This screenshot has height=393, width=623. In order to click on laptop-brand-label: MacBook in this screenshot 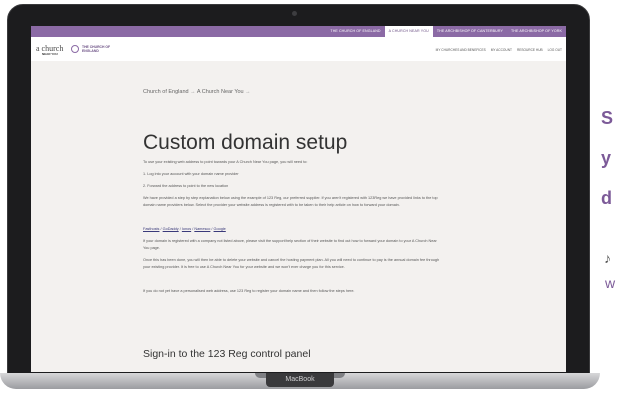, I will do `click(300, 380)`.